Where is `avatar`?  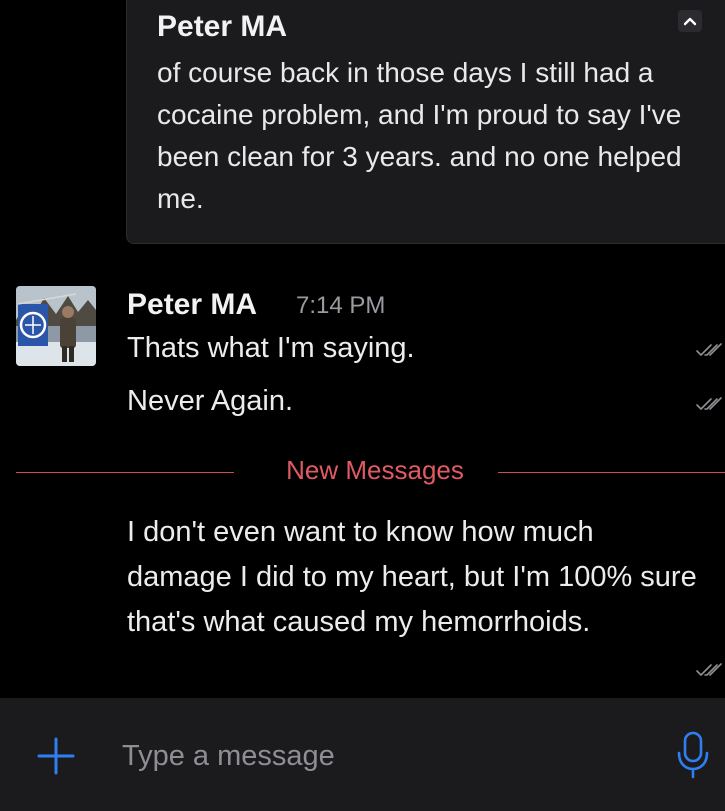 avatar is located at coordinates (56, 326).